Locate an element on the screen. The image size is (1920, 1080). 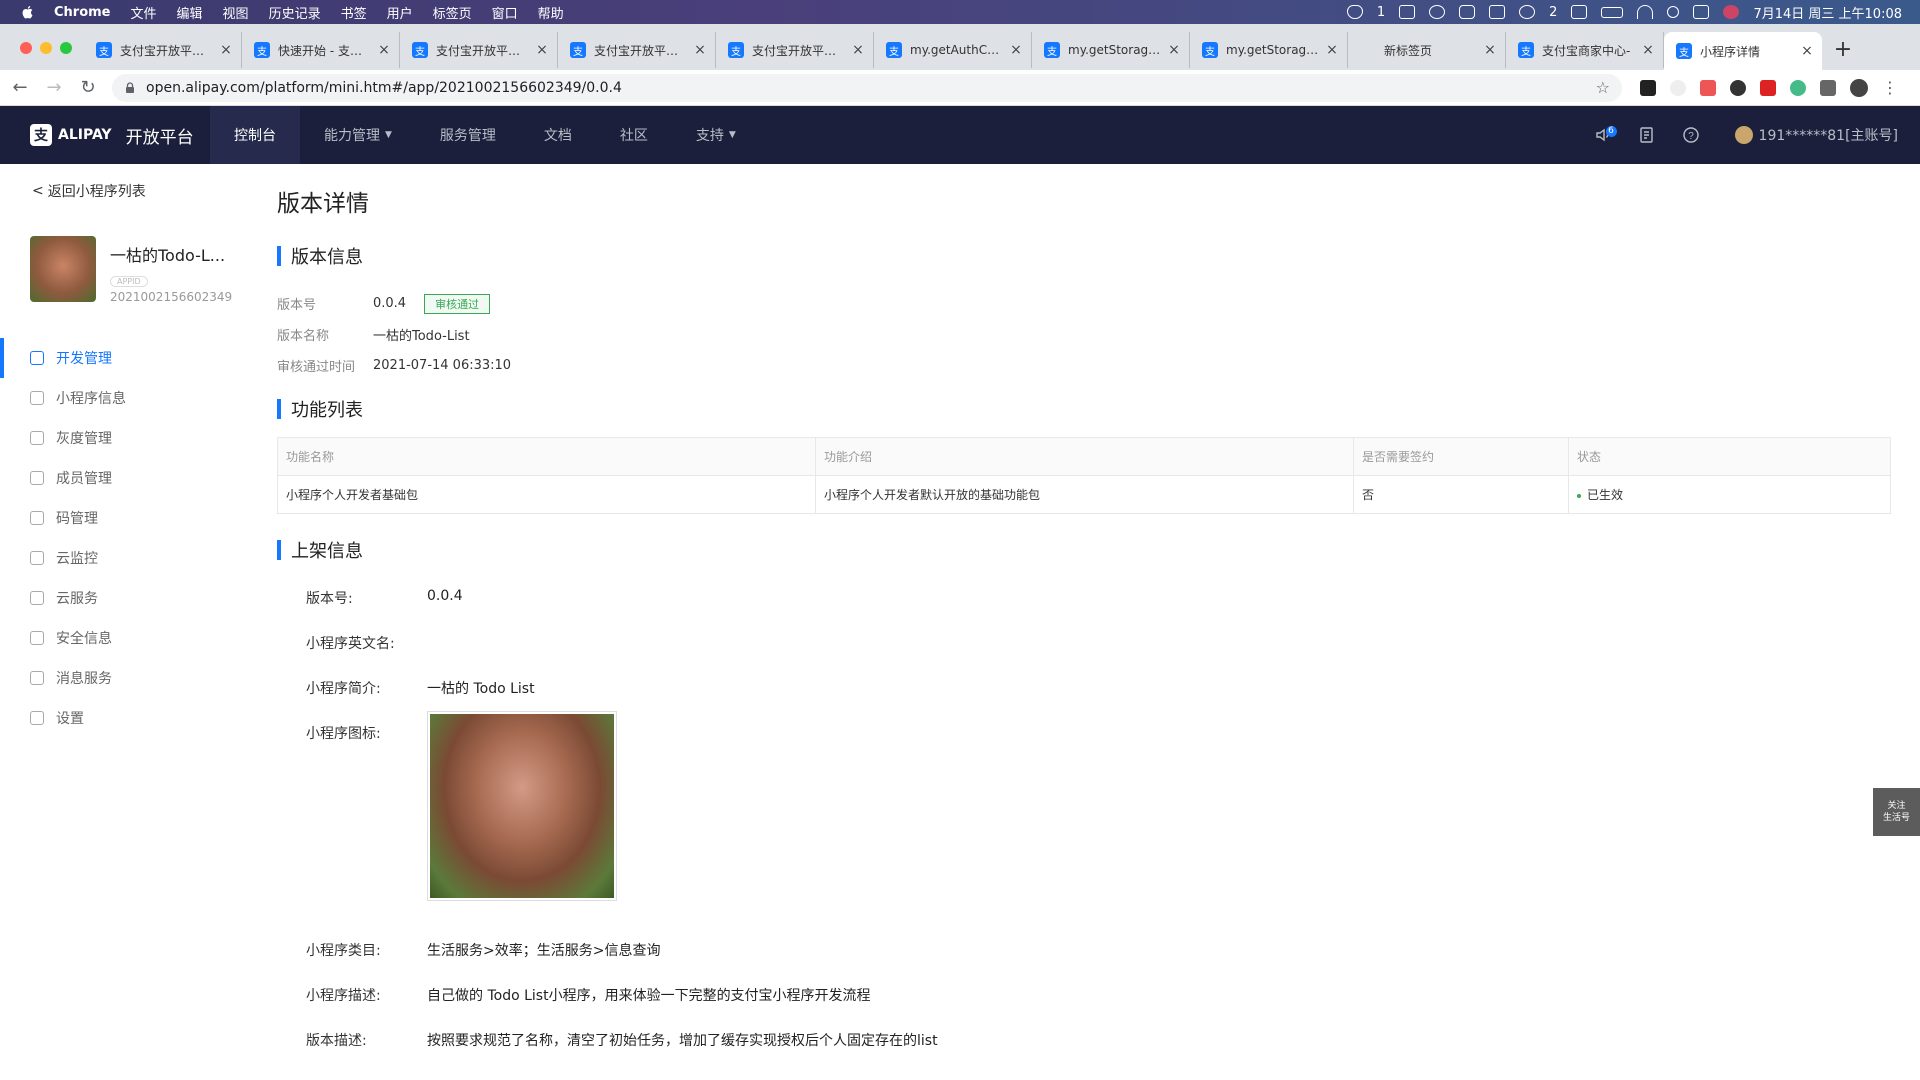
account-menu: 191******81[主账号] is located at coordinates (1816, 135).